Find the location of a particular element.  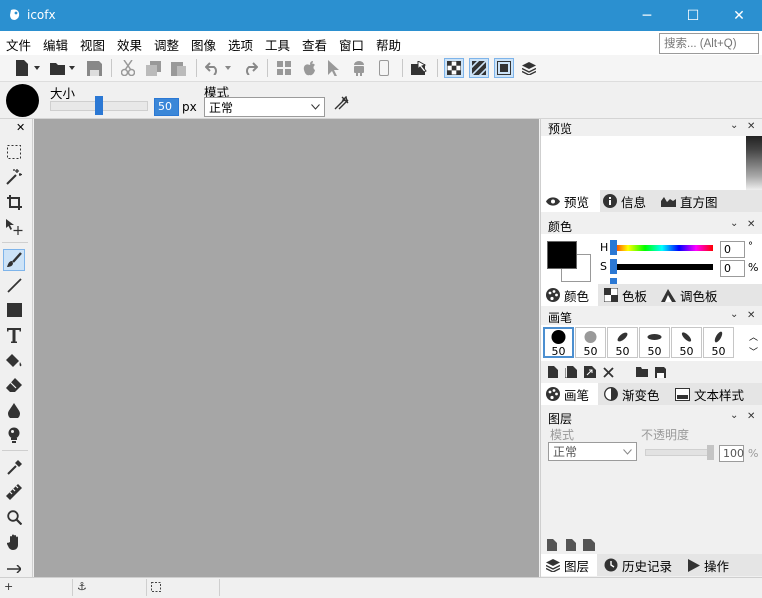

mode-select: 正常 is located at coordinates (264, 107).